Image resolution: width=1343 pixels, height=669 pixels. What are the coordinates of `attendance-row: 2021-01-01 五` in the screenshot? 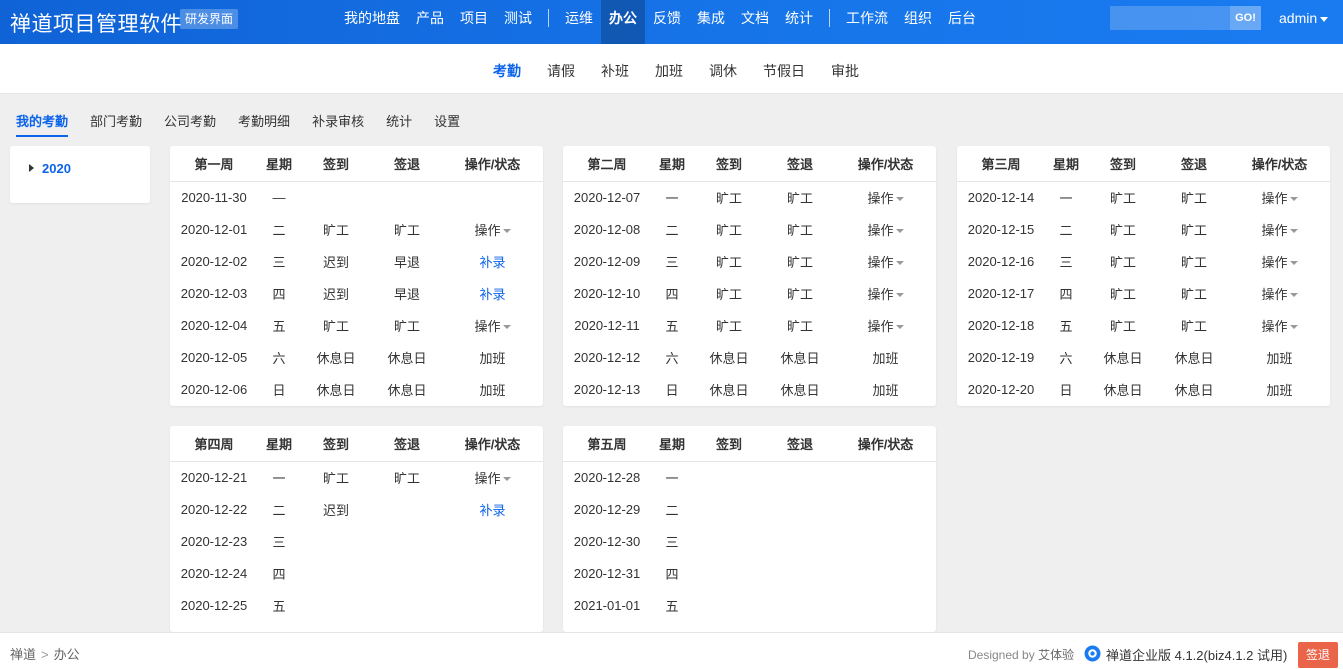 It's located at (749, 605).